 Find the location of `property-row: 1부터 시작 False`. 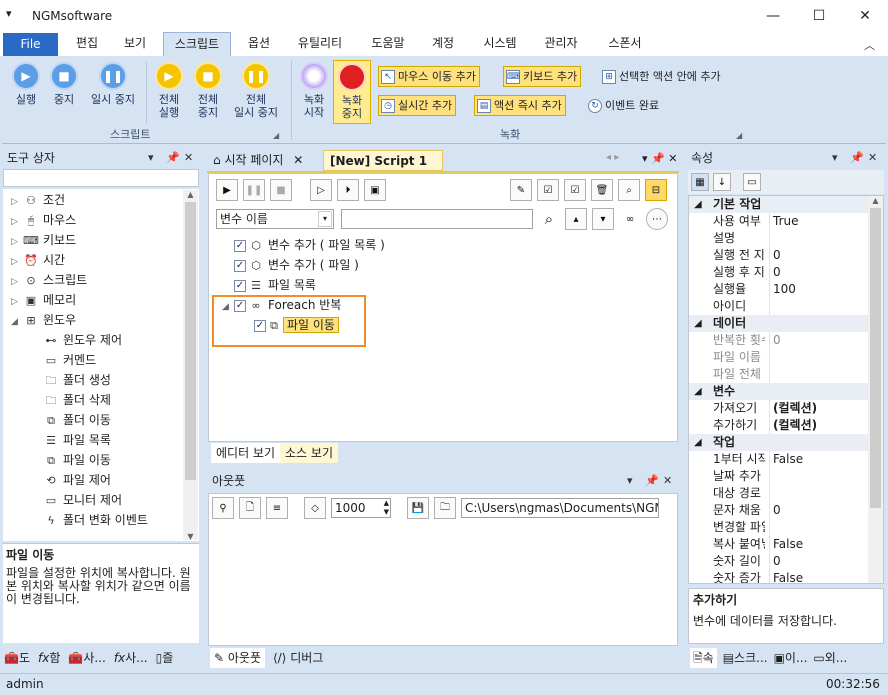

property-row: 1부터 시작 False is located at coordinates (786, 459).